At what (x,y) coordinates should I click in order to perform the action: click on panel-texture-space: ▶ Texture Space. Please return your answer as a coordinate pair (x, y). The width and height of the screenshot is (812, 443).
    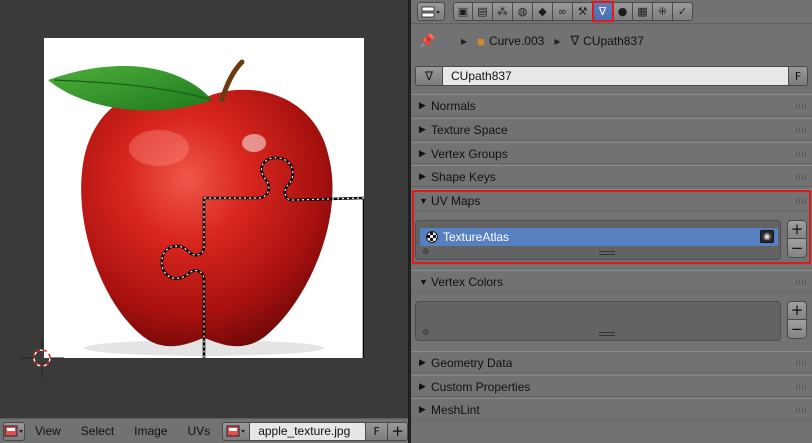
    Looking at the image, I should click on (611, 129).